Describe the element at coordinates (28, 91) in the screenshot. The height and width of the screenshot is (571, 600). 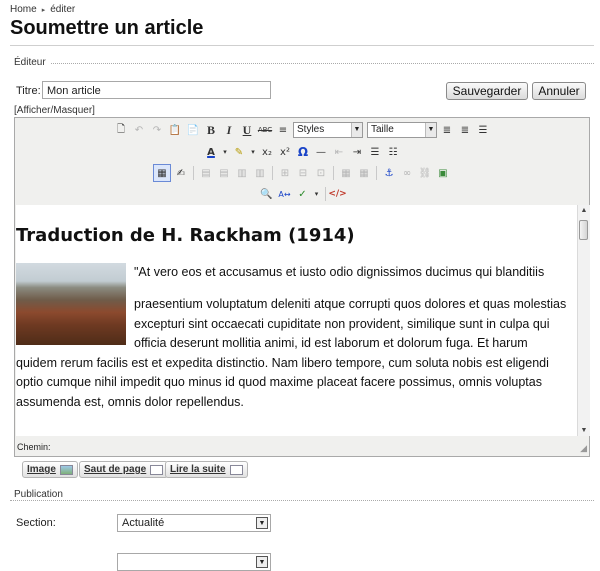
I see `title-label: Titre:` at that location.